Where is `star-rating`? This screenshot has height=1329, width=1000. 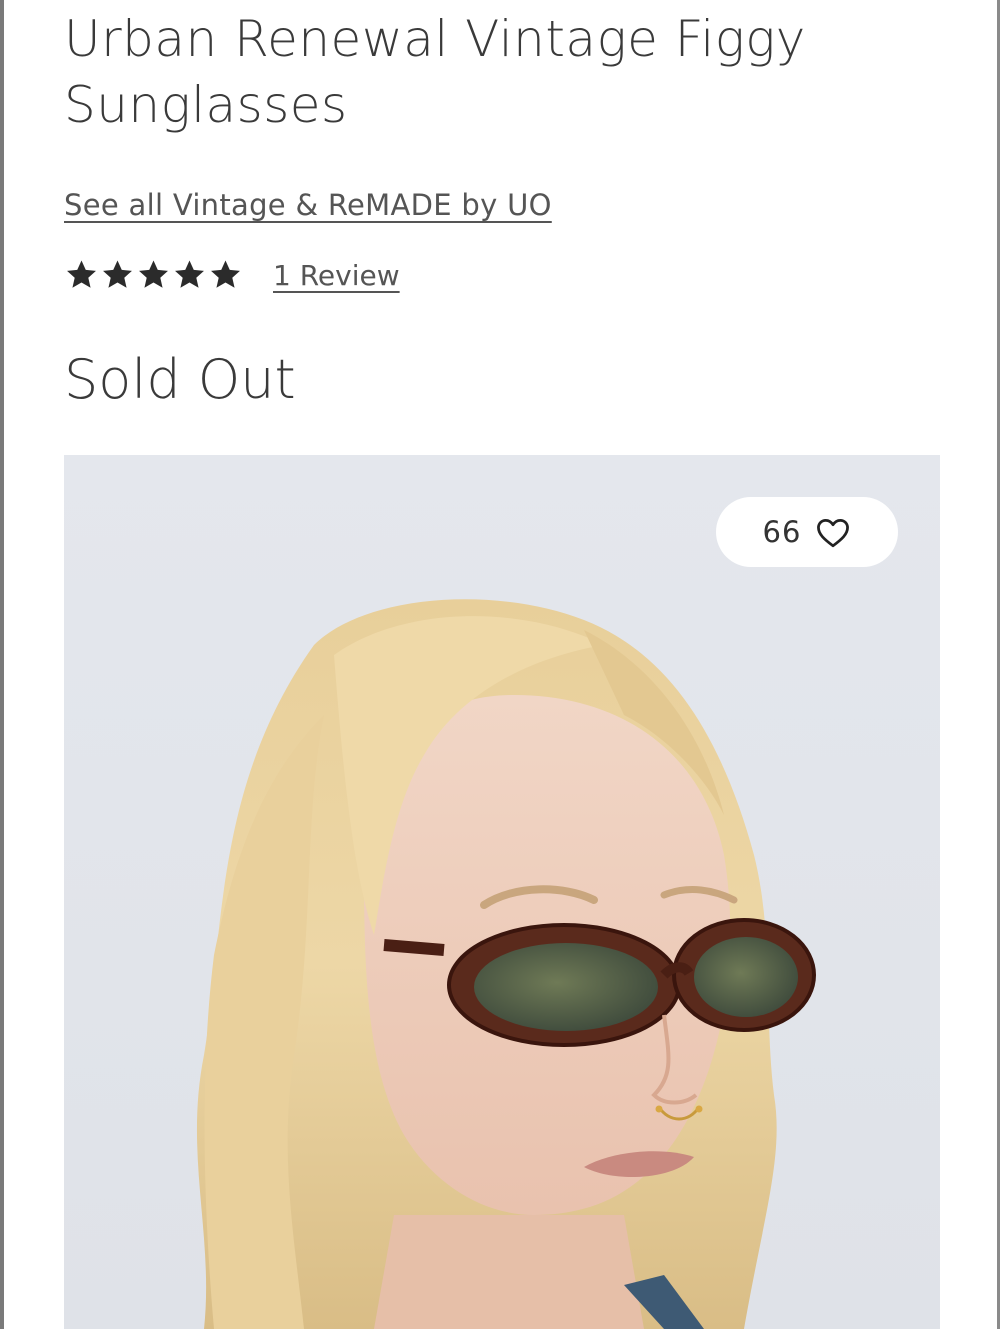
star-rating is located at coordinates (153, 275).